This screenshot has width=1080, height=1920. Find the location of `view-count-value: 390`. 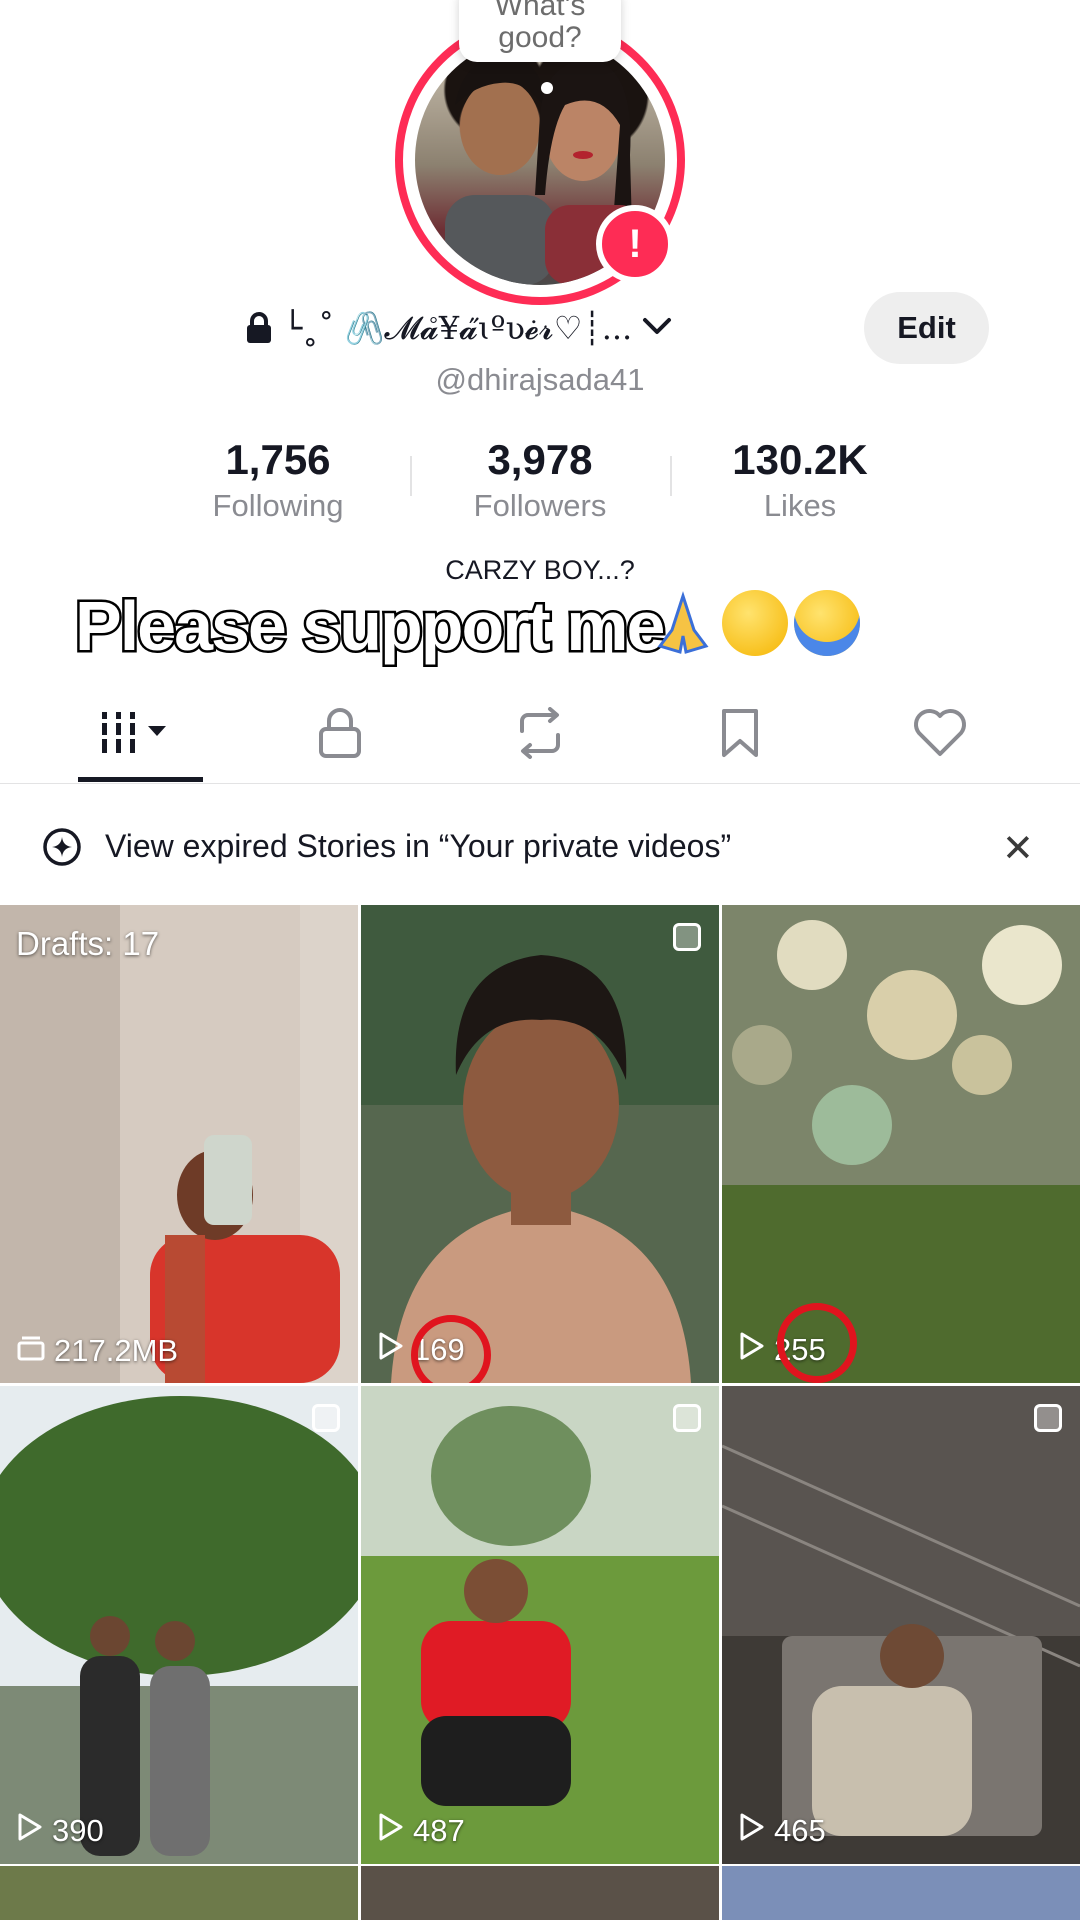

view-count-value: 390 is located at coordinates (78, 1830).